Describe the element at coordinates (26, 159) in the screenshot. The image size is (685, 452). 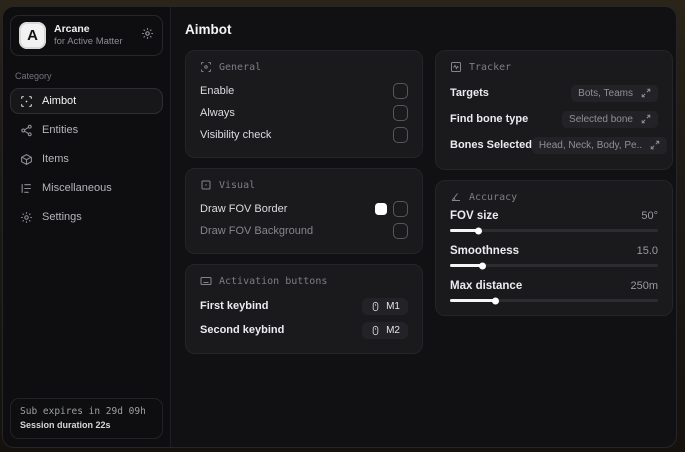
I see `cube-icon` at that location.